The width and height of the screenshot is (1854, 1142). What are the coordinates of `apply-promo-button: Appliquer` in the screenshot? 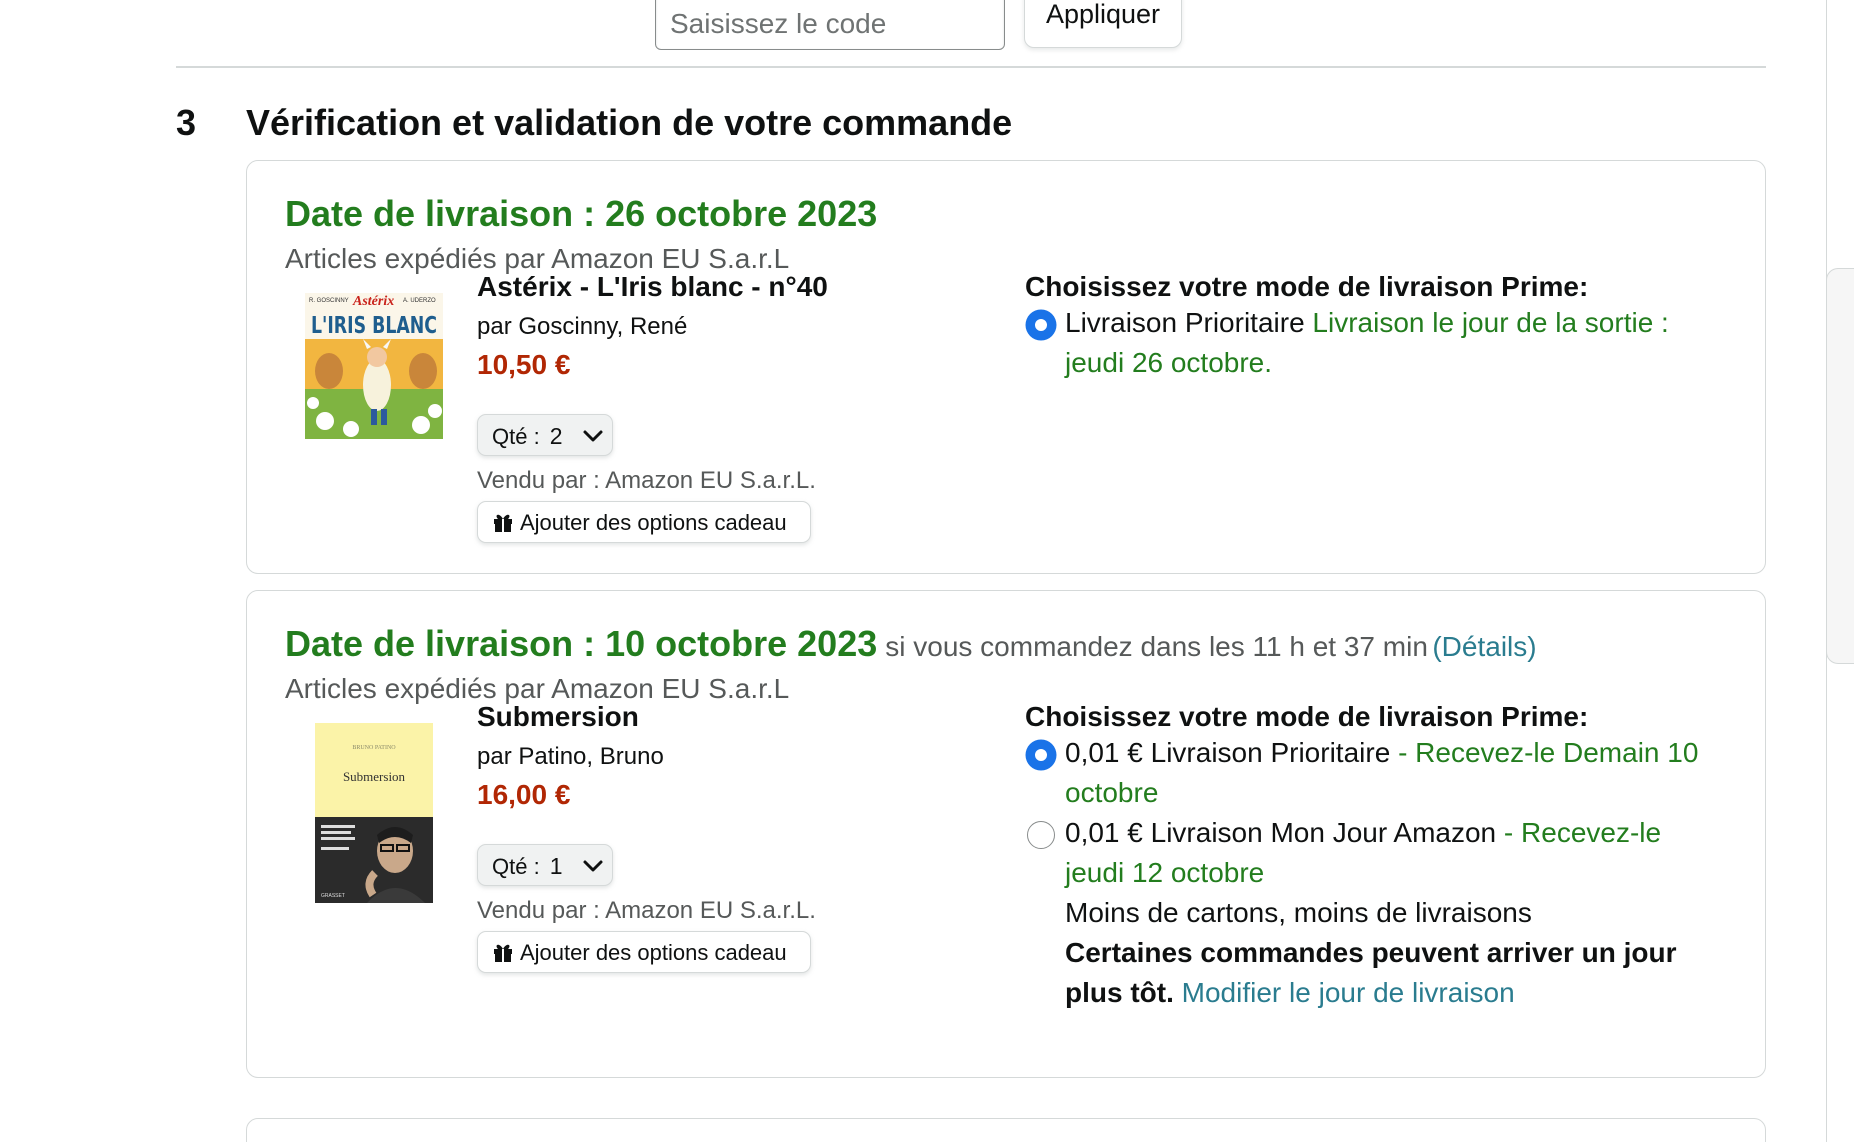 It's located at (1103, 24).